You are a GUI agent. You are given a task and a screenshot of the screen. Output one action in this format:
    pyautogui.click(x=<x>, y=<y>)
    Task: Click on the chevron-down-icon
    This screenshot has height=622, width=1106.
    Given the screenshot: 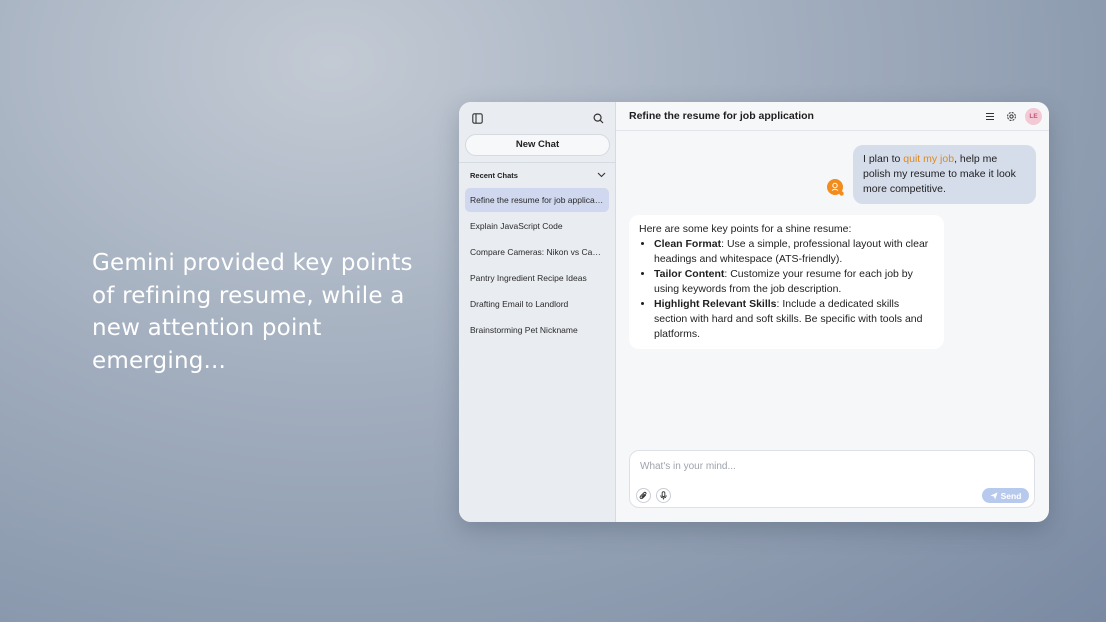 What is the action you would take?
    pyautogui.click(x=601, y=175)
    